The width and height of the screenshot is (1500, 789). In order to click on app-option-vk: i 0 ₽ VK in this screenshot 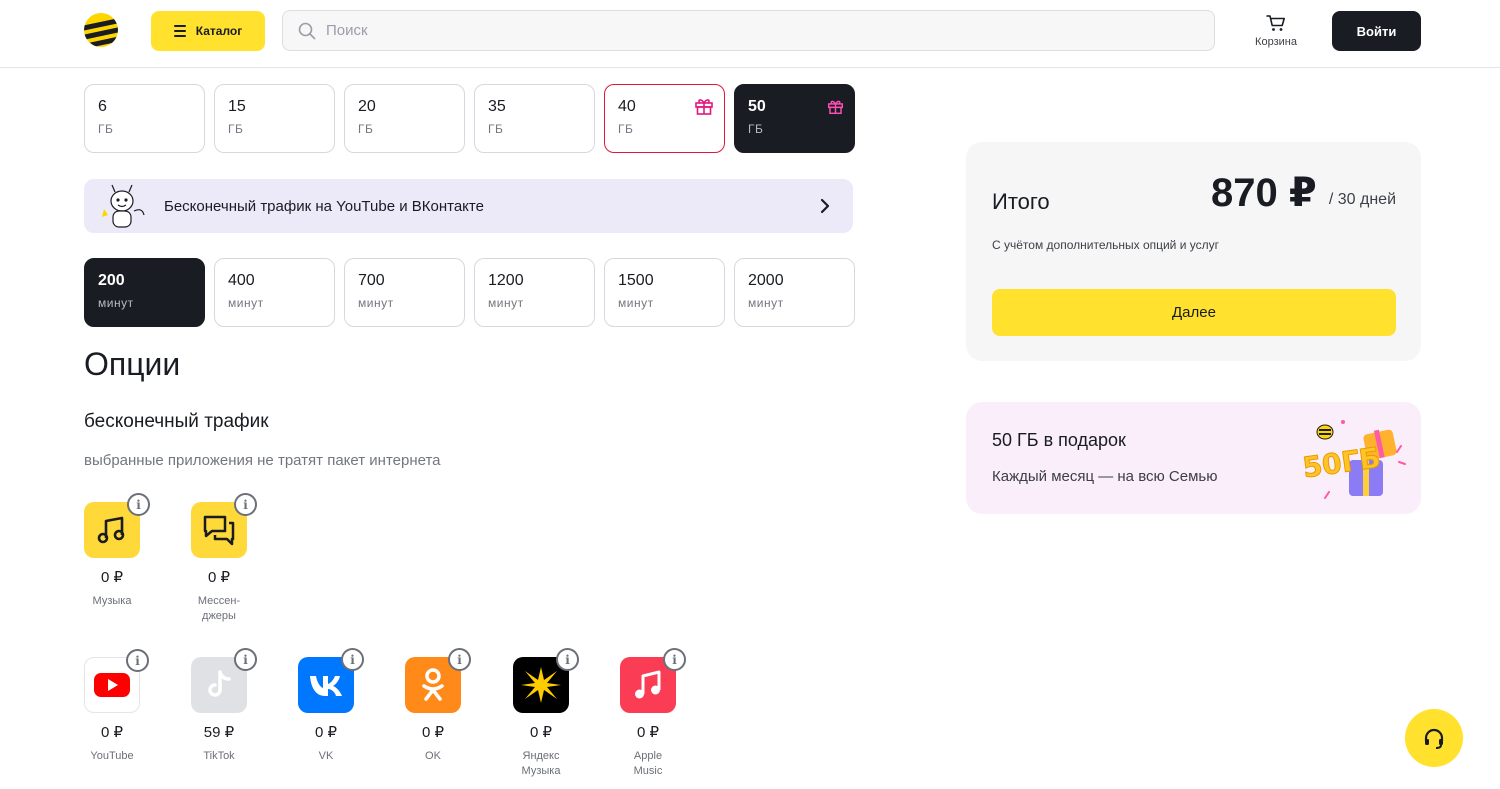, I will do `click(327, 706)`.